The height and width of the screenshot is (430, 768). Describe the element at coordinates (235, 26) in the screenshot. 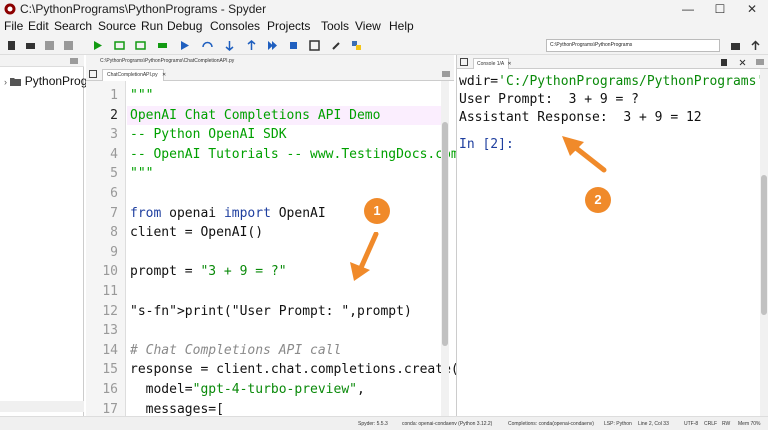

I see `menu-consoles: Consoles` at that location.